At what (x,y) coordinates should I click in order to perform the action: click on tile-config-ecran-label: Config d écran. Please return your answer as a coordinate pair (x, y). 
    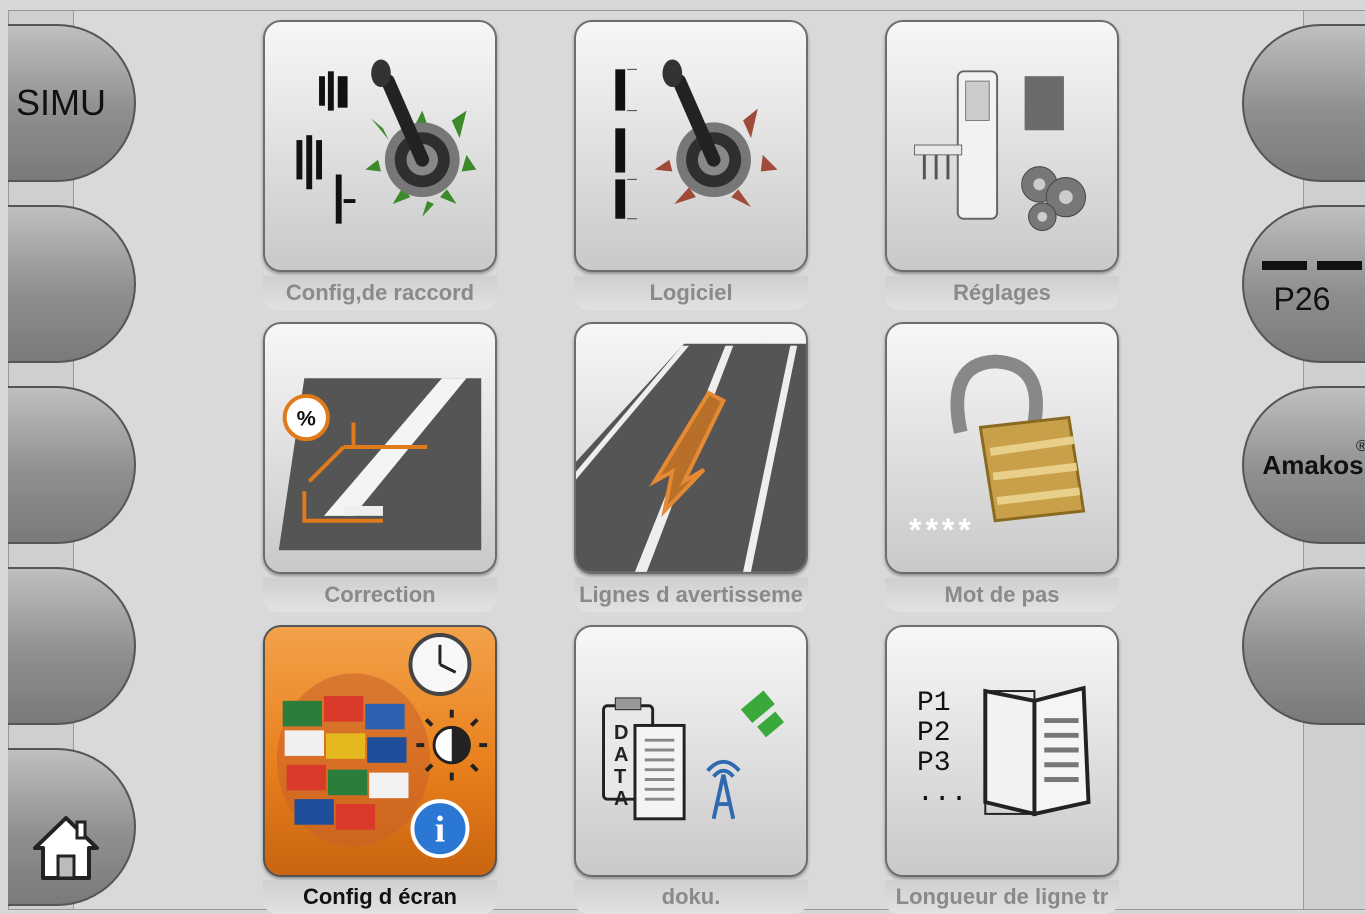
    Looking at the image, I should click on (380, 897).